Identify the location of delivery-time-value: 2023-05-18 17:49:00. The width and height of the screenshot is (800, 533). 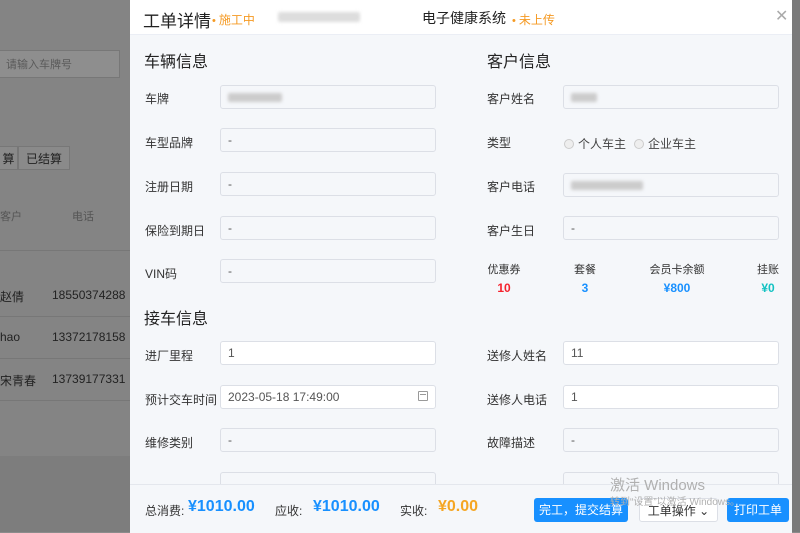
(284, 397).